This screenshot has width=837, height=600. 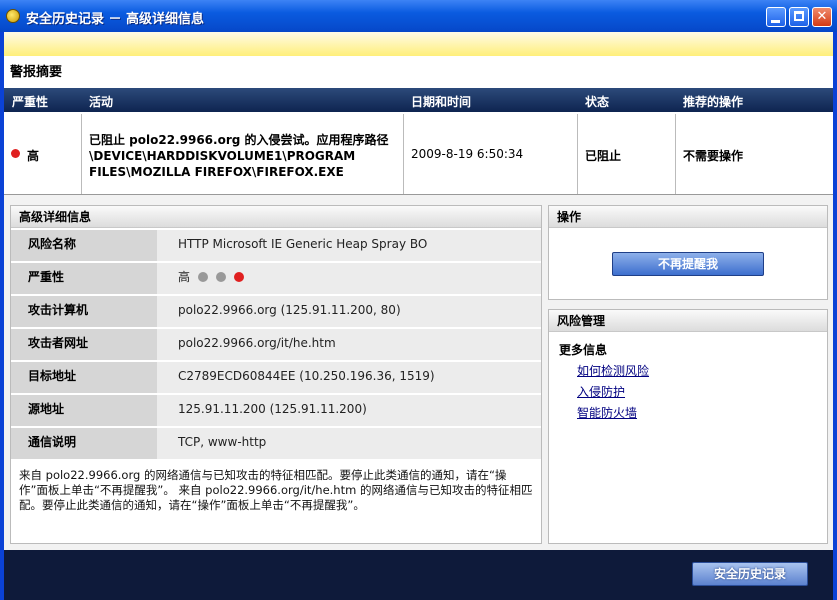 I want to click on detail-label: 风险名称, so click(x=84, y=245).